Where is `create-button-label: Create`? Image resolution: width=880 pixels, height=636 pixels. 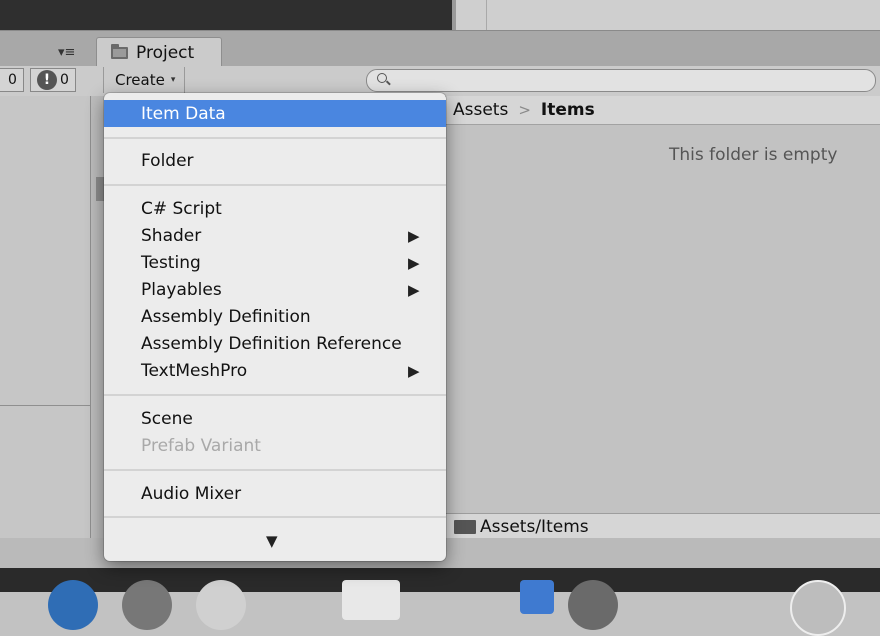
create-button-label: Create is located at coordinates (140, 80).